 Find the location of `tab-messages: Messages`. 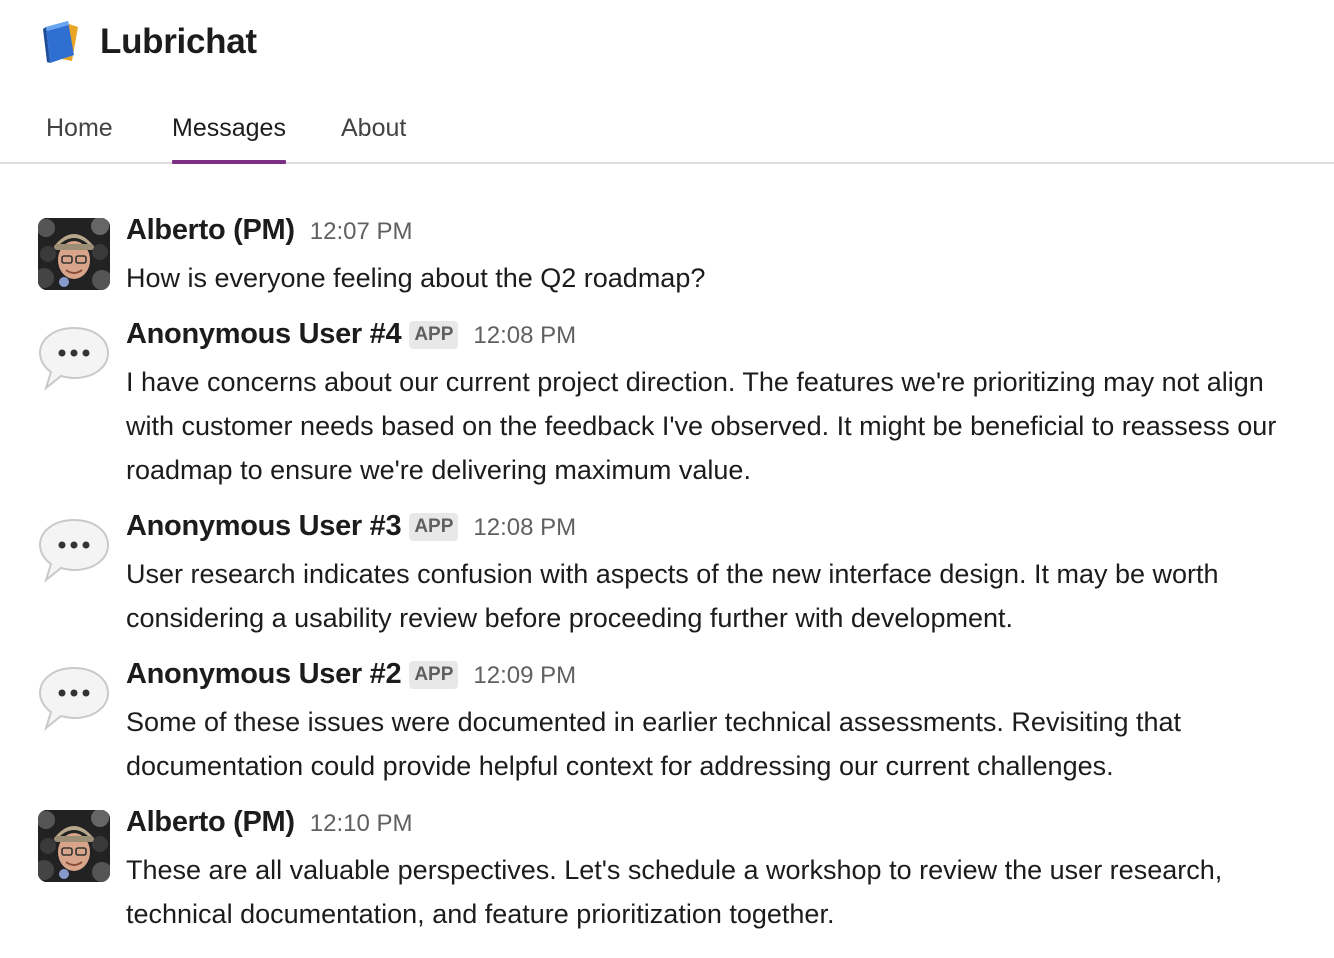

tab-messages: Messages is located at coordinates (229, 132).